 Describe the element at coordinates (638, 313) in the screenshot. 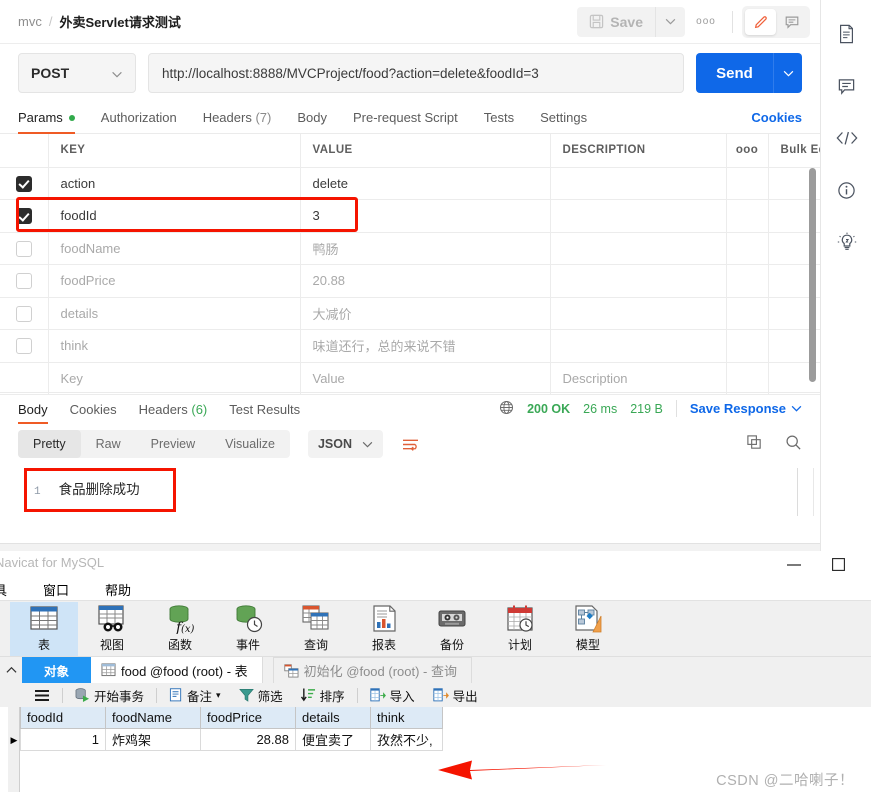

I see `param-description-details` at that location.